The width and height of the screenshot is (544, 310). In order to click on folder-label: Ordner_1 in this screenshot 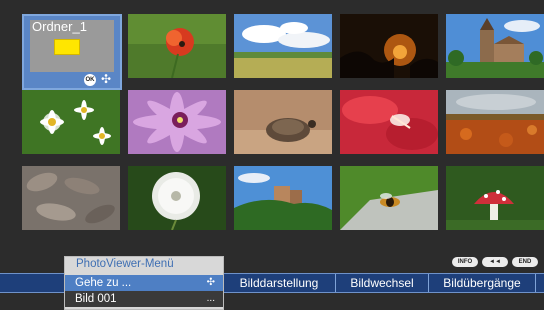, I will do `click(59, 26)`.